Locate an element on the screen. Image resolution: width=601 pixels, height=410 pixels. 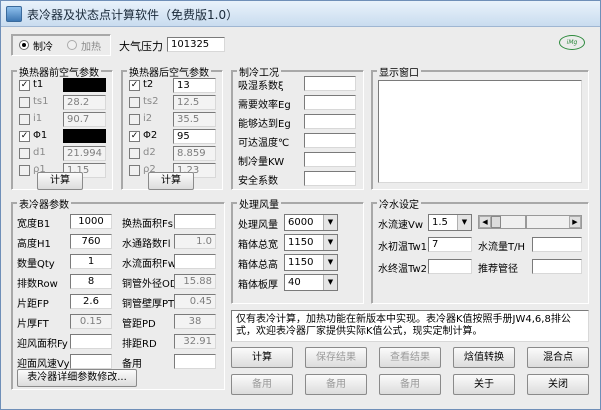
height-label: 高度H1 is located at coordinates (34, 244).